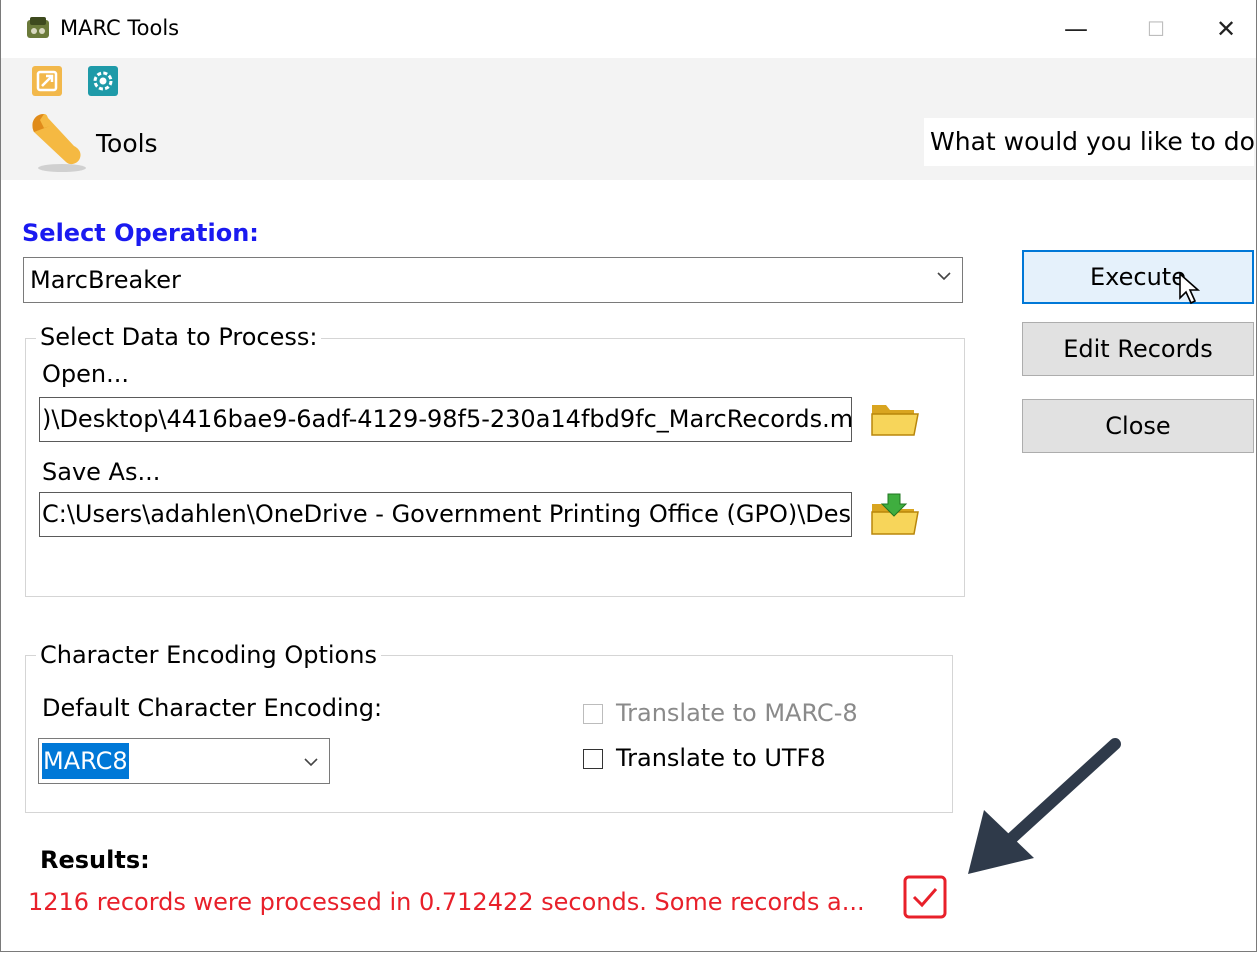 This screenshot has width=1257, height=953. Describe the element at coordinates (1089, 142) in the screenshot. I see `search-box: What would you like to do` at that location.